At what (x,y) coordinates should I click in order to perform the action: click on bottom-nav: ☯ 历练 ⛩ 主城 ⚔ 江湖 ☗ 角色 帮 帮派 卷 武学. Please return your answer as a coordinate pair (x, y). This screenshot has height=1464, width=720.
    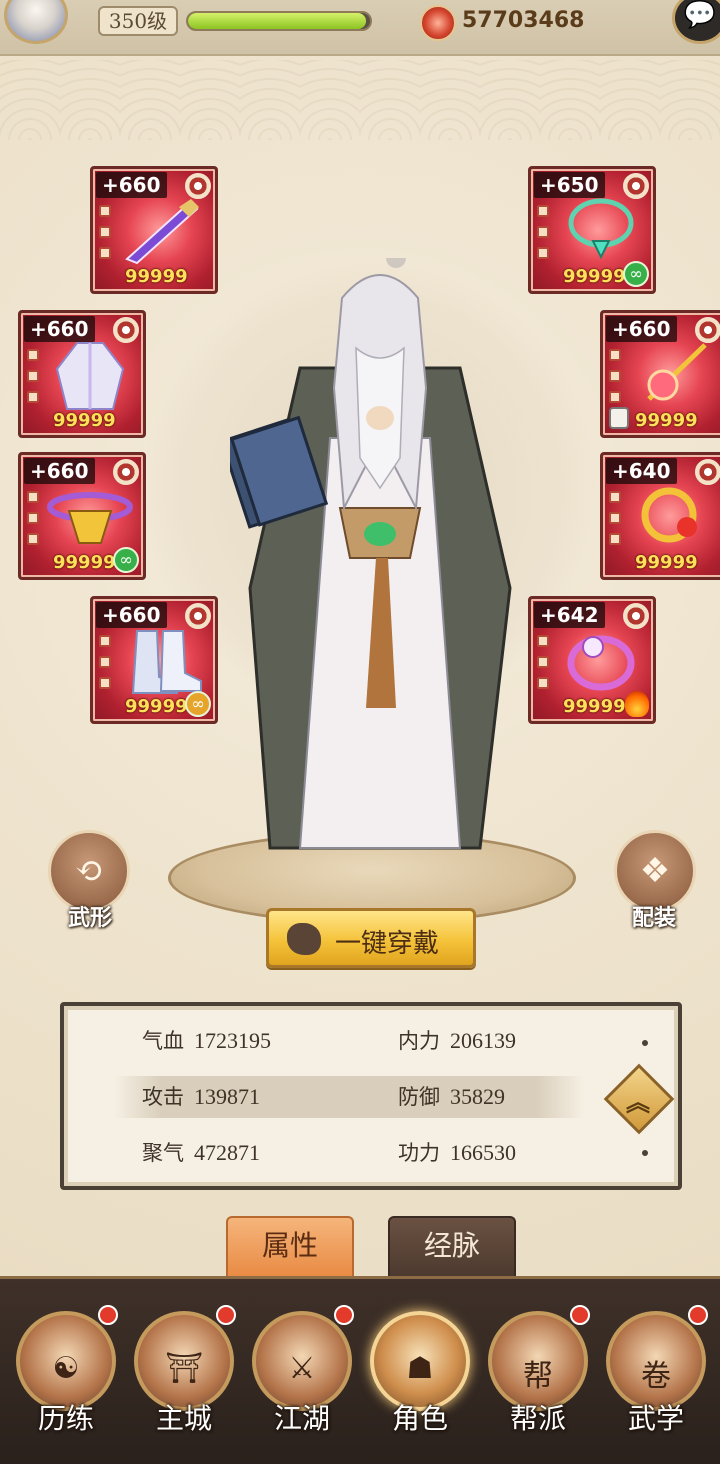
    Looking at the image, I should click on (360, 1370).